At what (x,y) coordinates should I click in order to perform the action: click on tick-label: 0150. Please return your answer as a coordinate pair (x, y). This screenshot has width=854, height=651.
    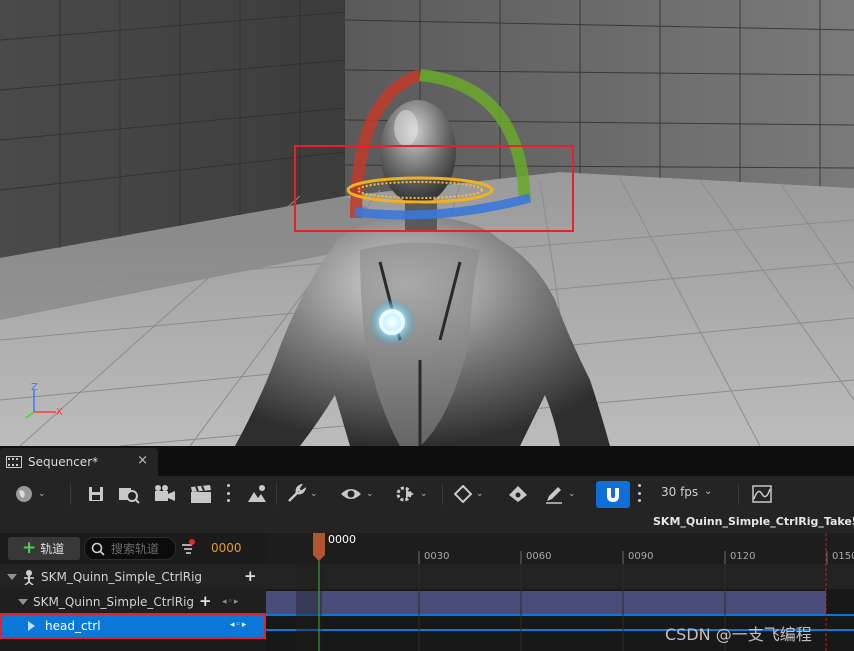
    Looking at the image, I should click on (843, 556).